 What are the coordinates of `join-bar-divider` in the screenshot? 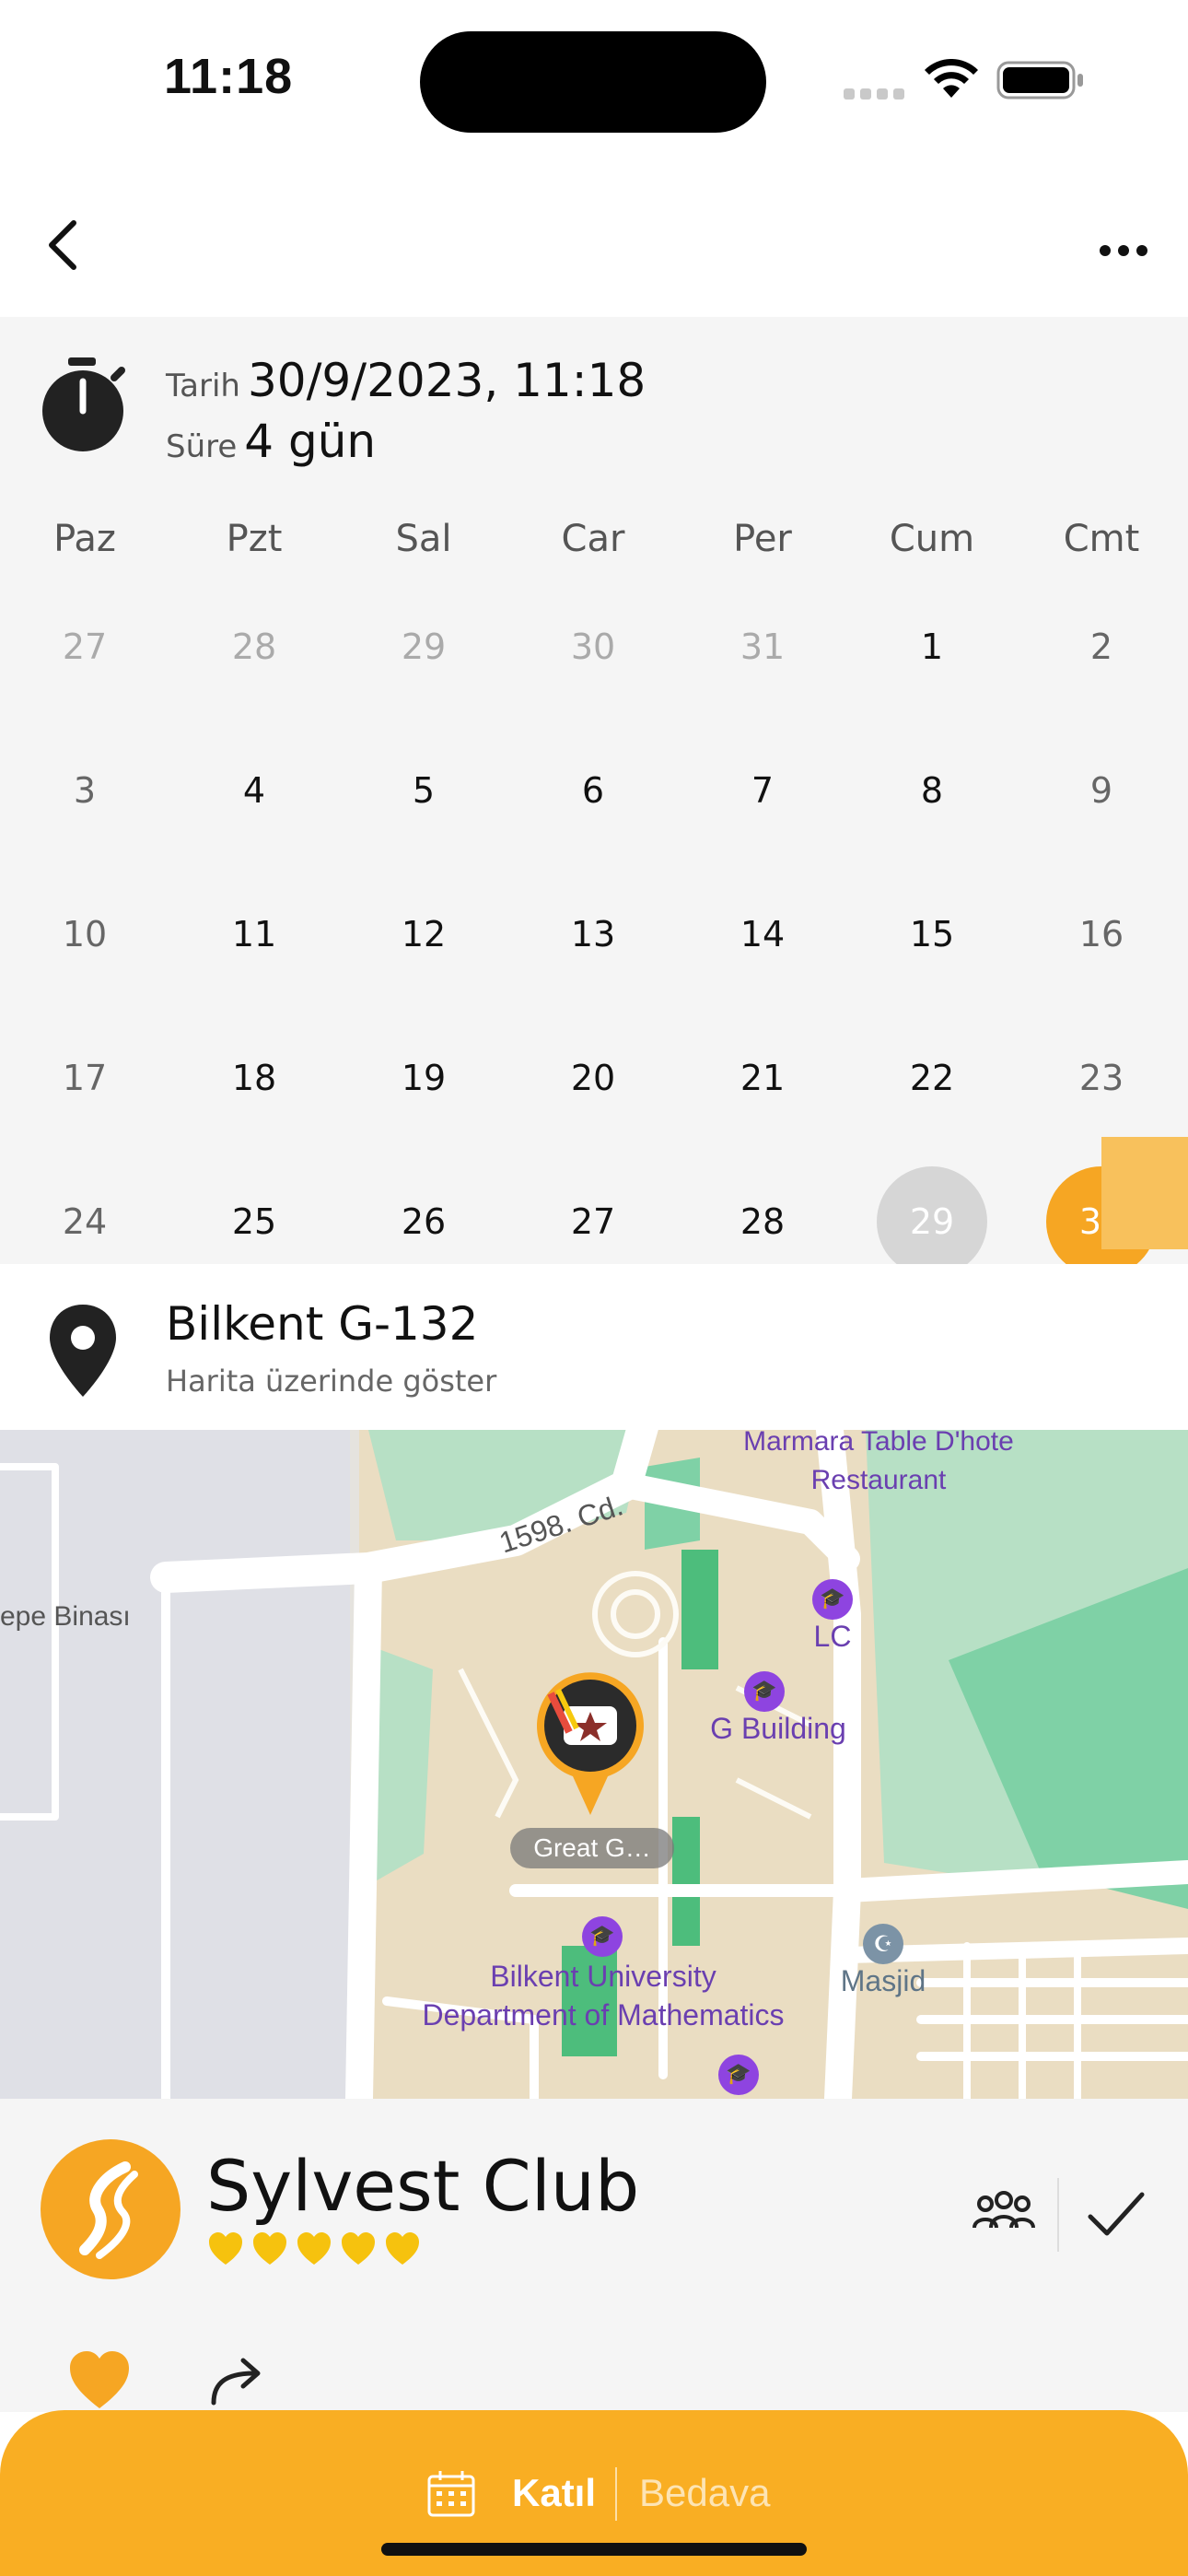 It's located at (616, 2494).